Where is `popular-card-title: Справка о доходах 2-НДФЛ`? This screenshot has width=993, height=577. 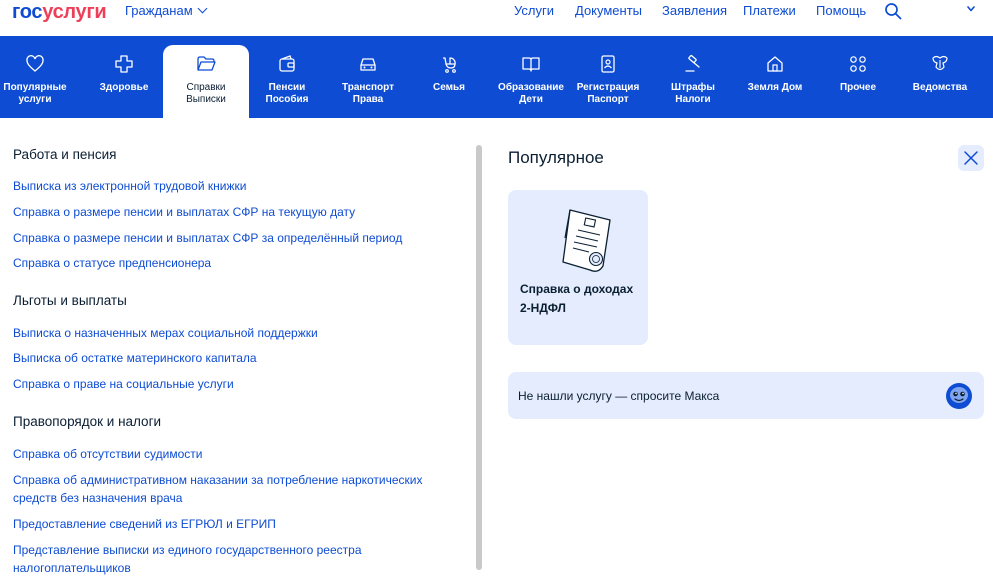
popular-card-title: Справка о доходах 2-НДФЛ is located at coordinates (577, 298).